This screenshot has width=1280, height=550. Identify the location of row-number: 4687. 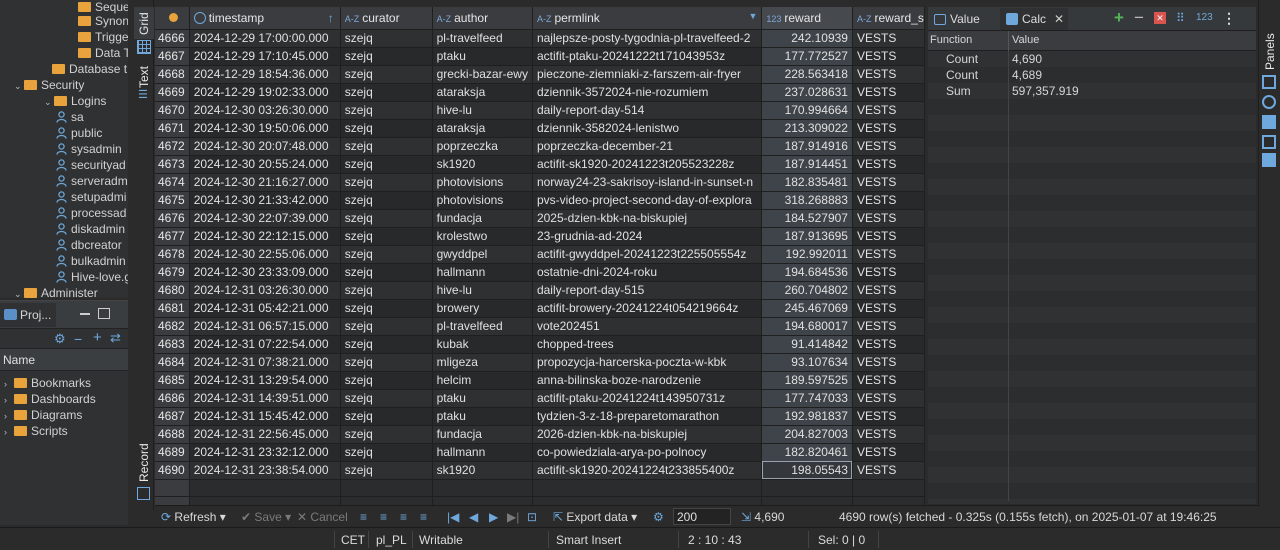
(172, 416).